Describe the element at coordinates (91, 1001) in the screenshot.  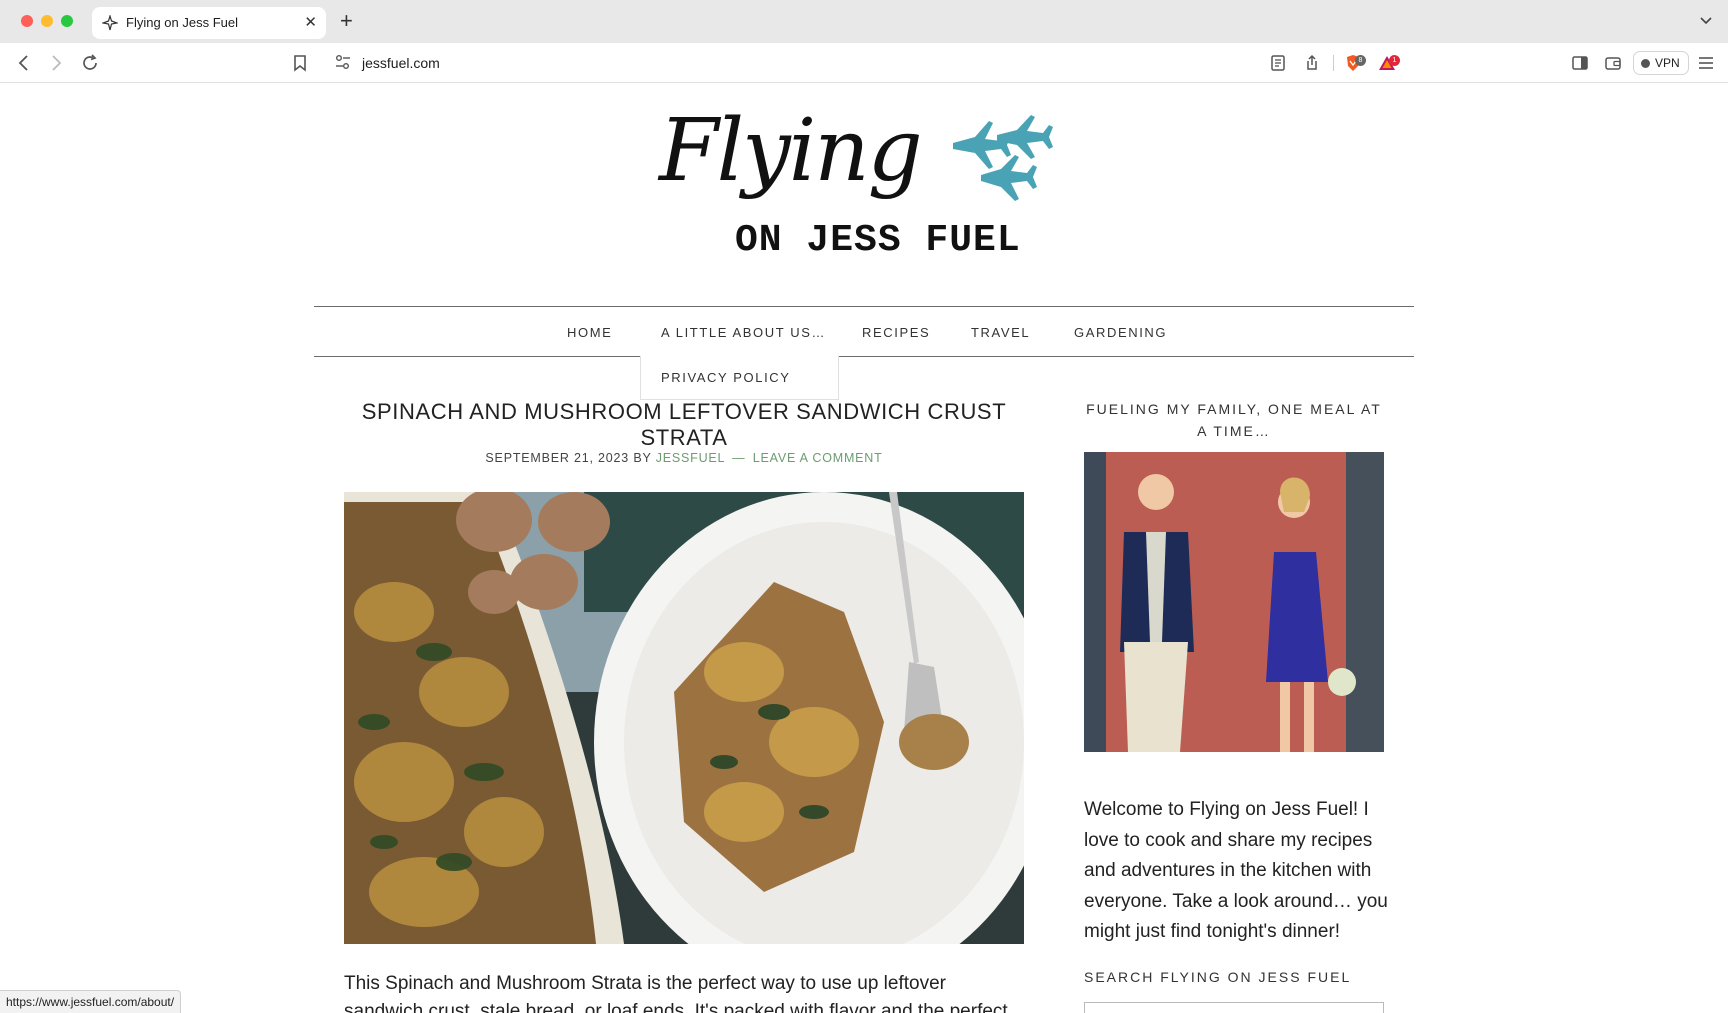
I see `status-url-preview: https://www.jessfuel.com/about/` at that location.